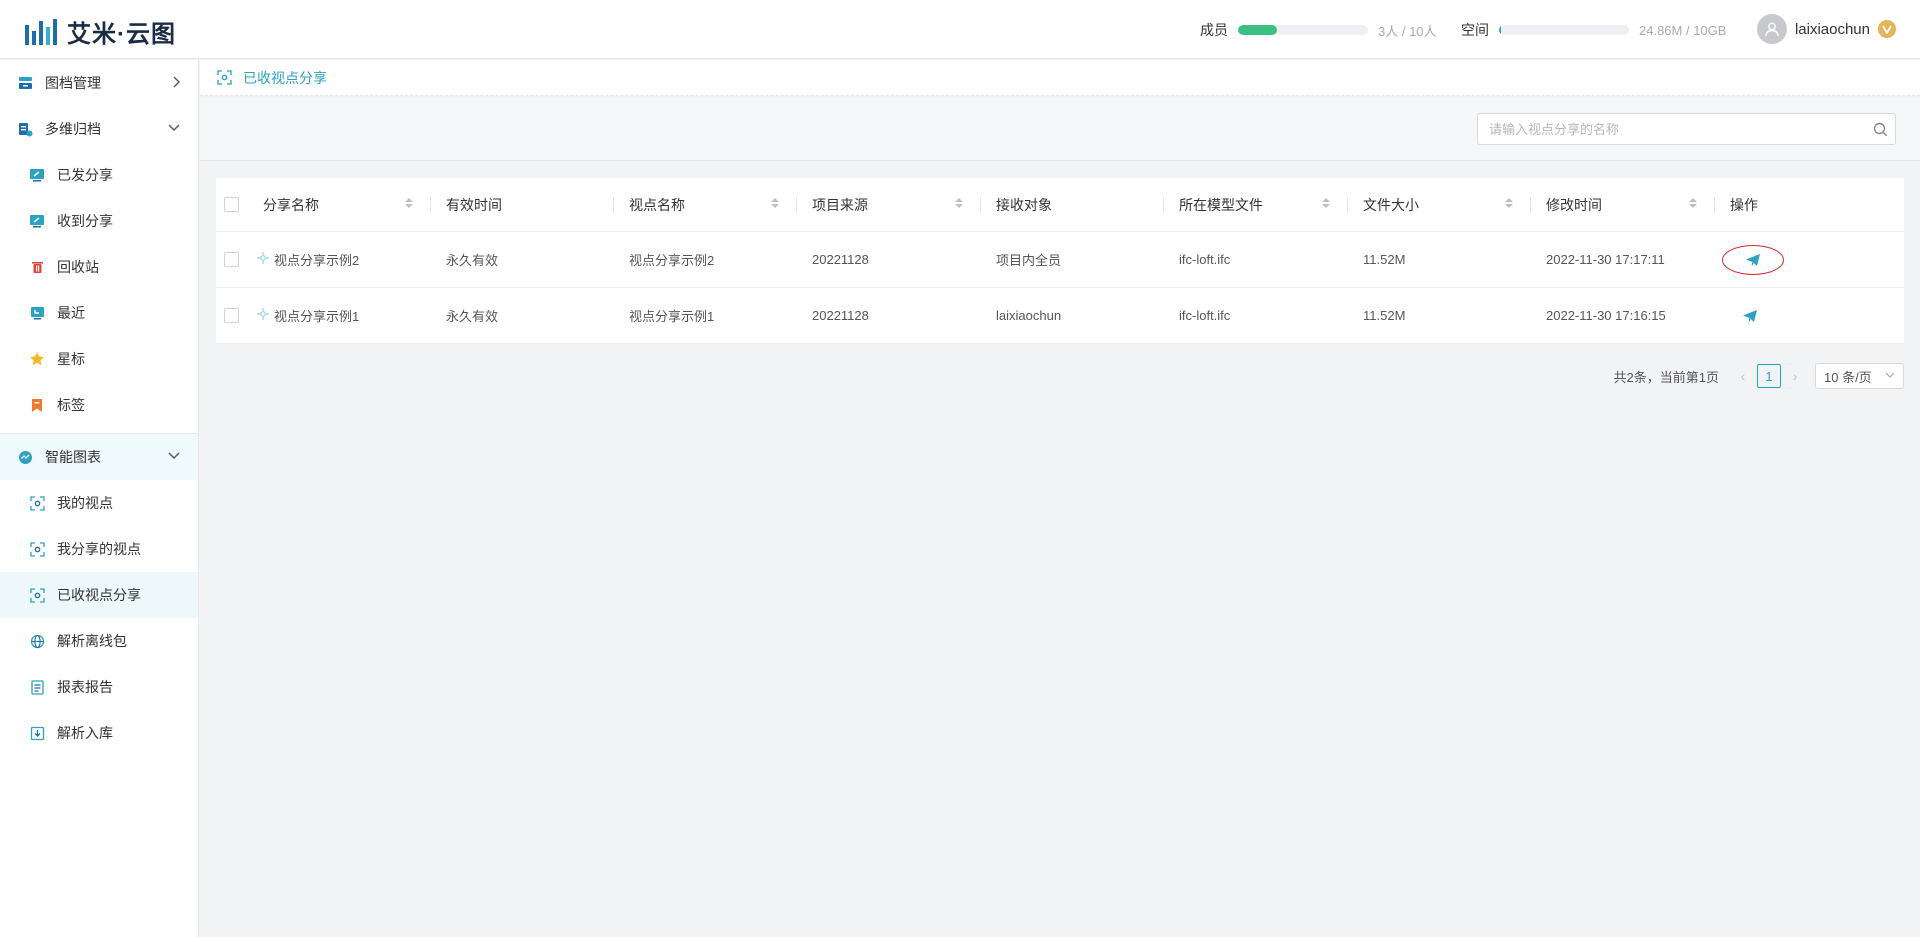 The height and width of the screenshot is (937, 1920). Describe the element at coordinates (71, 405) in the screenshot. I see `sidebar-item-label: 标签` at that location.